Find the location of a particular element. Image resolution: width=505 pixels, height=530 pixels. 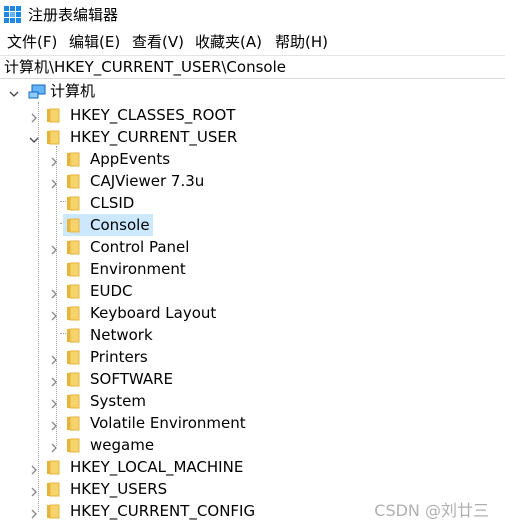

tree-node-network: Network is located at coordinates (150, 335).